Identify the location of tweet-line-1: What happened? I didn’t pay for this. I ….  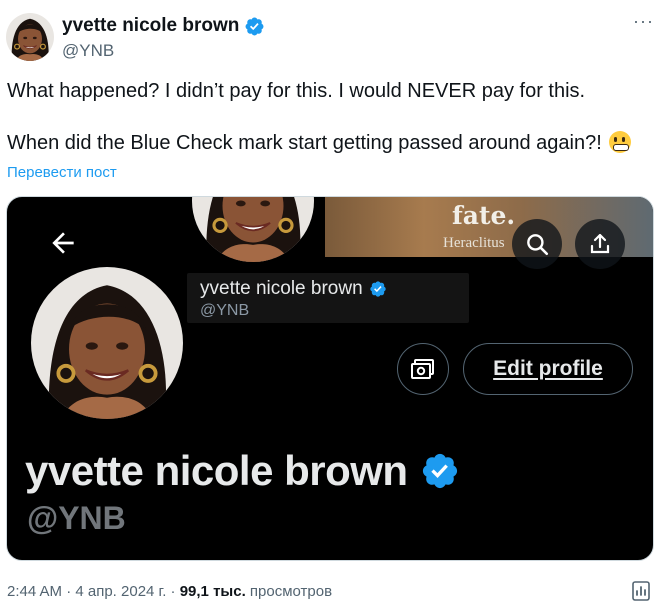
(296, 91).